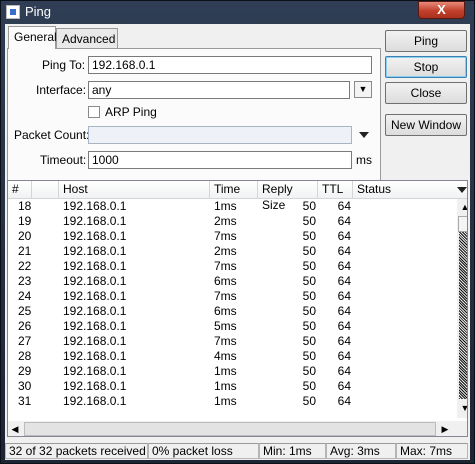 The width and height of the screenshot is (475, 464). What do you see at coordinates (15, 428) in the screenshot?
I see `scroll-left-icon: ◀` at bounding box center [15, 428].